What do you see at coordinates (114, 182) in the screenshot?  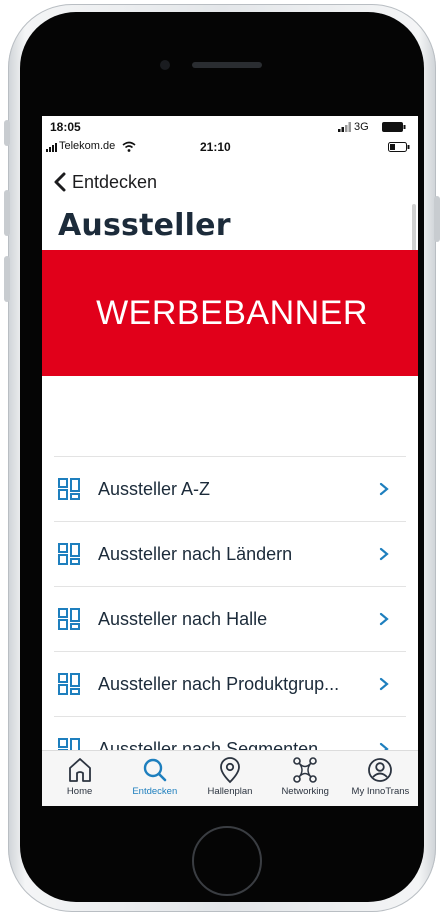 I see `back-button: Entdecken` at bounding box center [114, 182].